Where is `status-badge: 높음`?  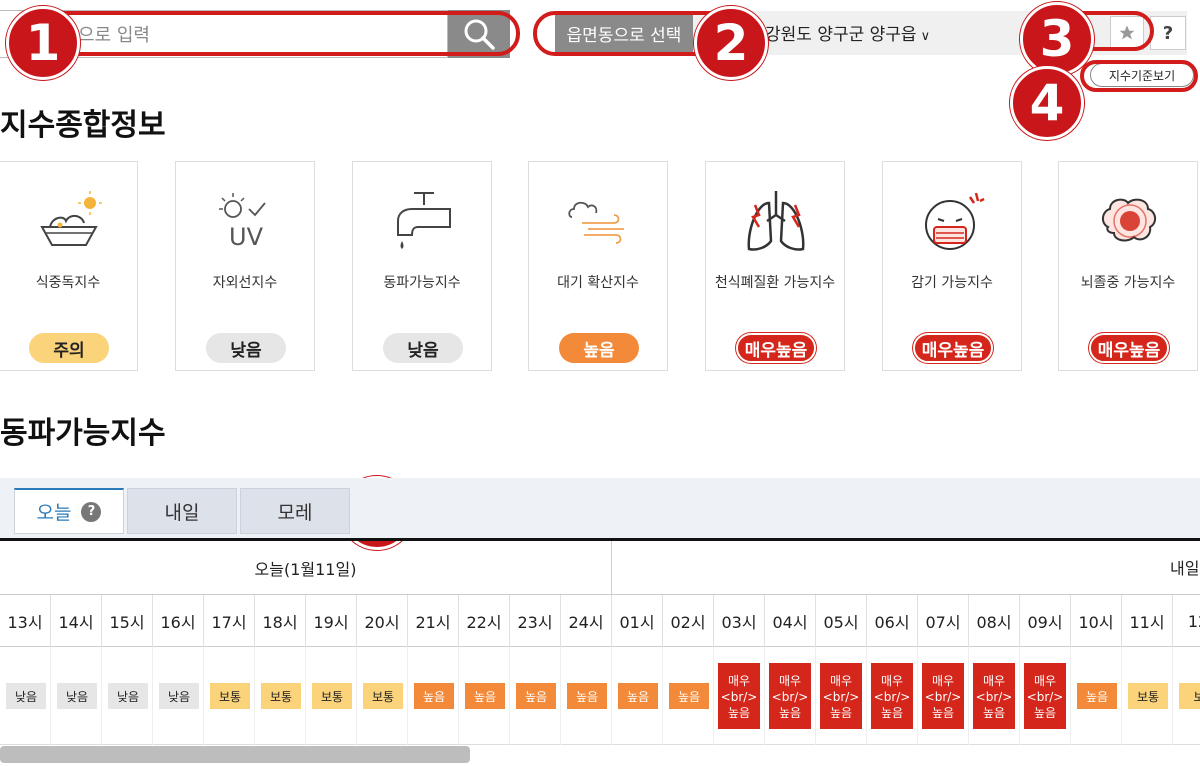
status-badge: 높음 is located at coordinates (599, 348).